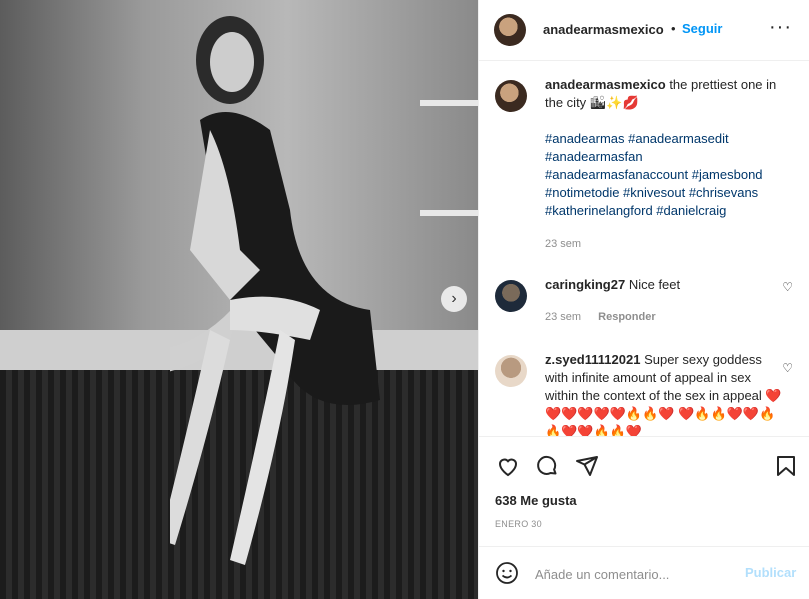 The height and width of the screenshot is (599, 809). What do you see at coordinates (507, 573) in the screenshot?
I see `smiley-icon` at bounding box center [507, 573].